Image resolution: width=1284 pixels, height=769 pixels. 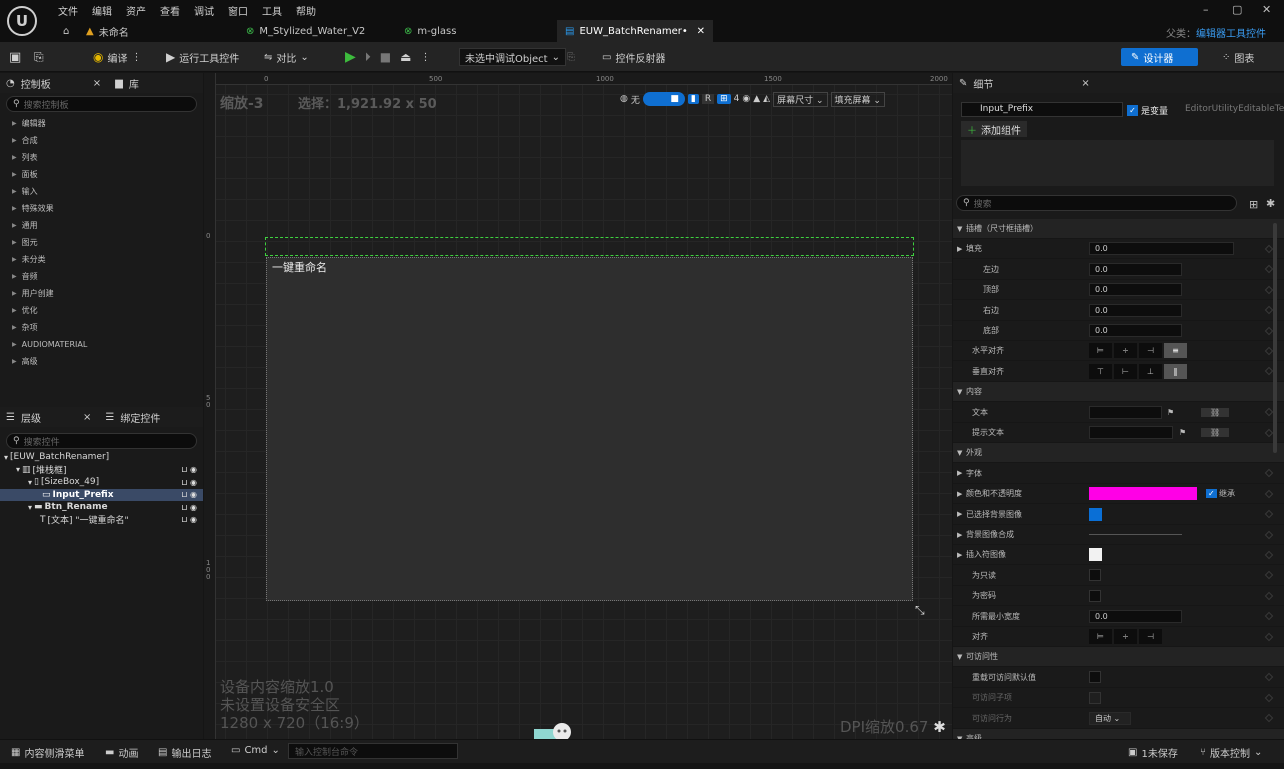 I want to click on hierarchy-item: ▾ [EUW_BatchRenamer], so click(x=101, y=457).